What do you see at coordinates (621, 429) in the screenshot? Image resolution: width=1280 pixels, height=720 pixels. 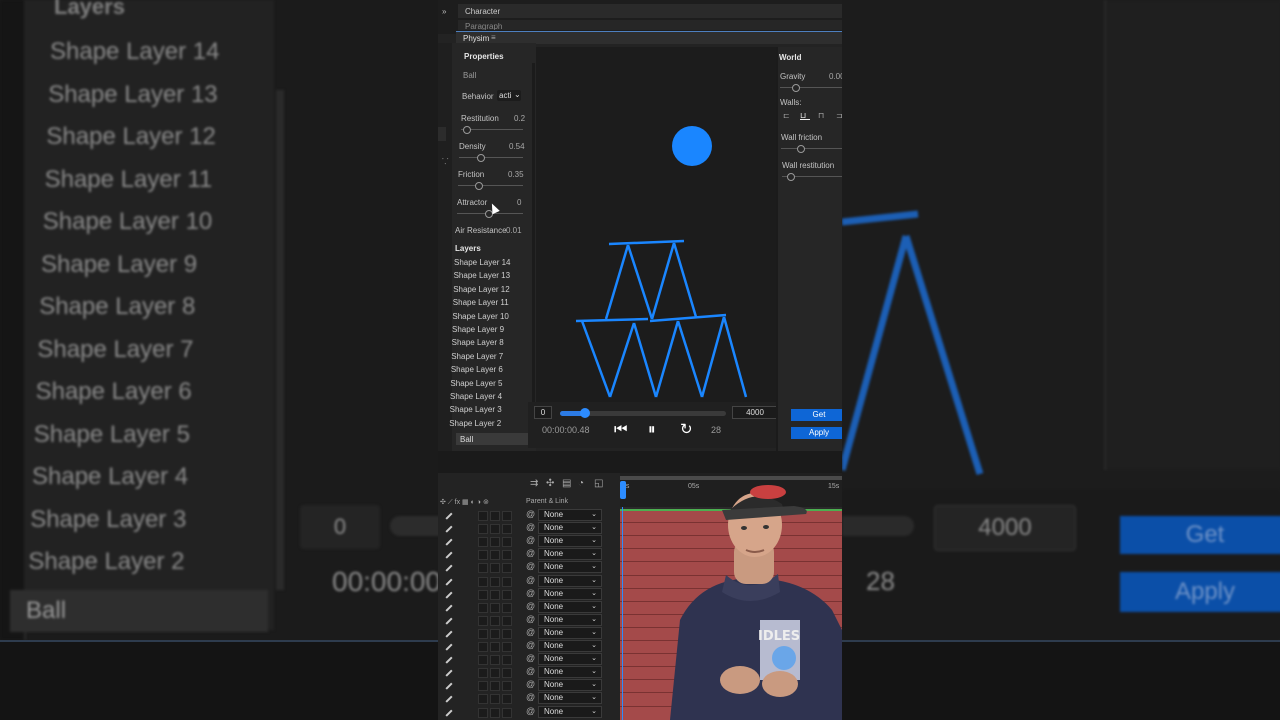 I see `skip-to-start-icon: ⏮` at bounding box center [621, 429].